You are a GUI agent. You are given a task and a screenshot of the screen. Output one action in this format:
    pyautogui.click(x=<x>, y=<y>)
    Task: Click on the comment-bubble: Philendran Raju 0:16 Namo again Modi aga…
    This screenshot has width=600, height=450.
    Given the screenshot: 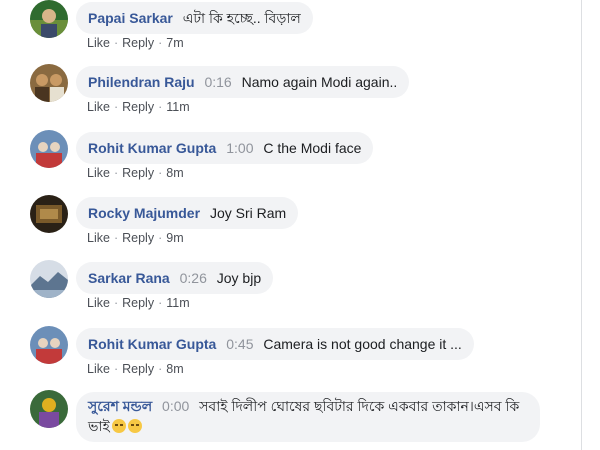 What is the action you would take?
    pyautogui.click(x=243, y=82)
    